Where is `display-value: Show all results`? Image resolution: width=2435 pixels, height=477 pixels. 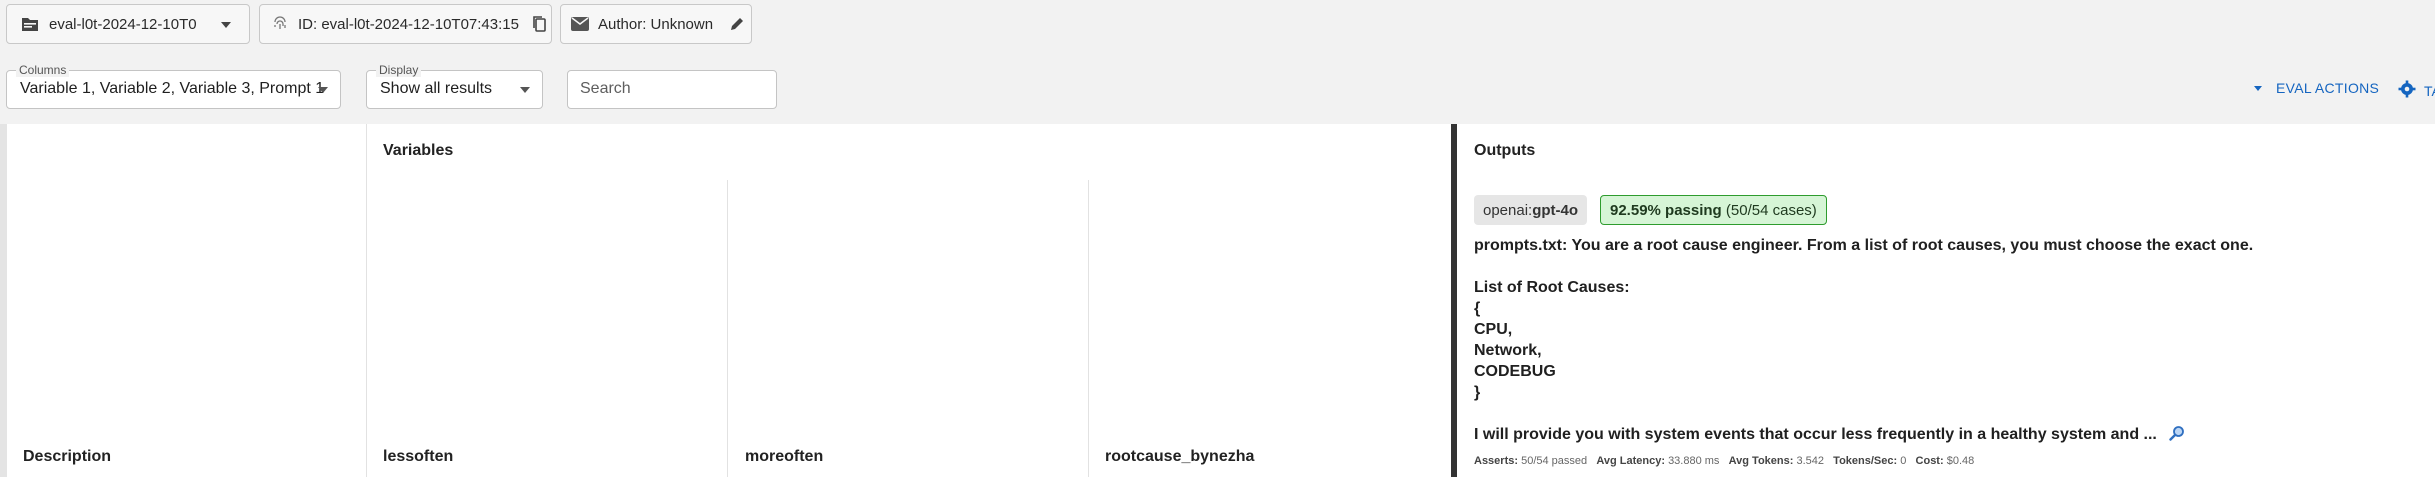
display-value: Show all results is located at coordinates (436, 88).